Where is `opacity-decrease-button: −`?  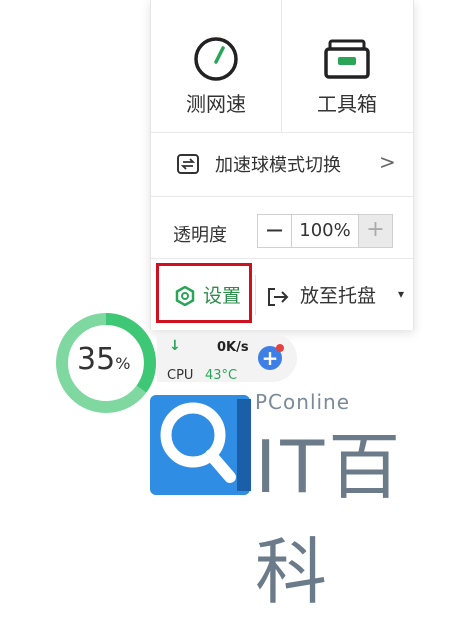 opacity-decrease-button: − is located at coordinates (275, 231).